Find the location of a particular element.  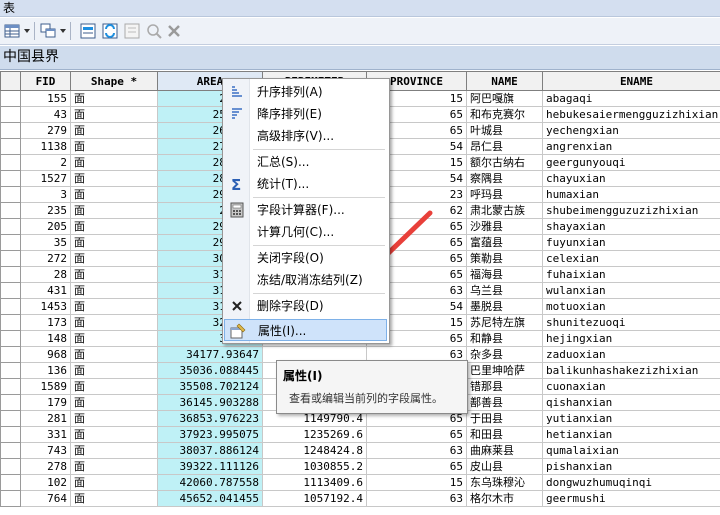

cell-ename: qumalaixian is located at coordinates (631, 450).